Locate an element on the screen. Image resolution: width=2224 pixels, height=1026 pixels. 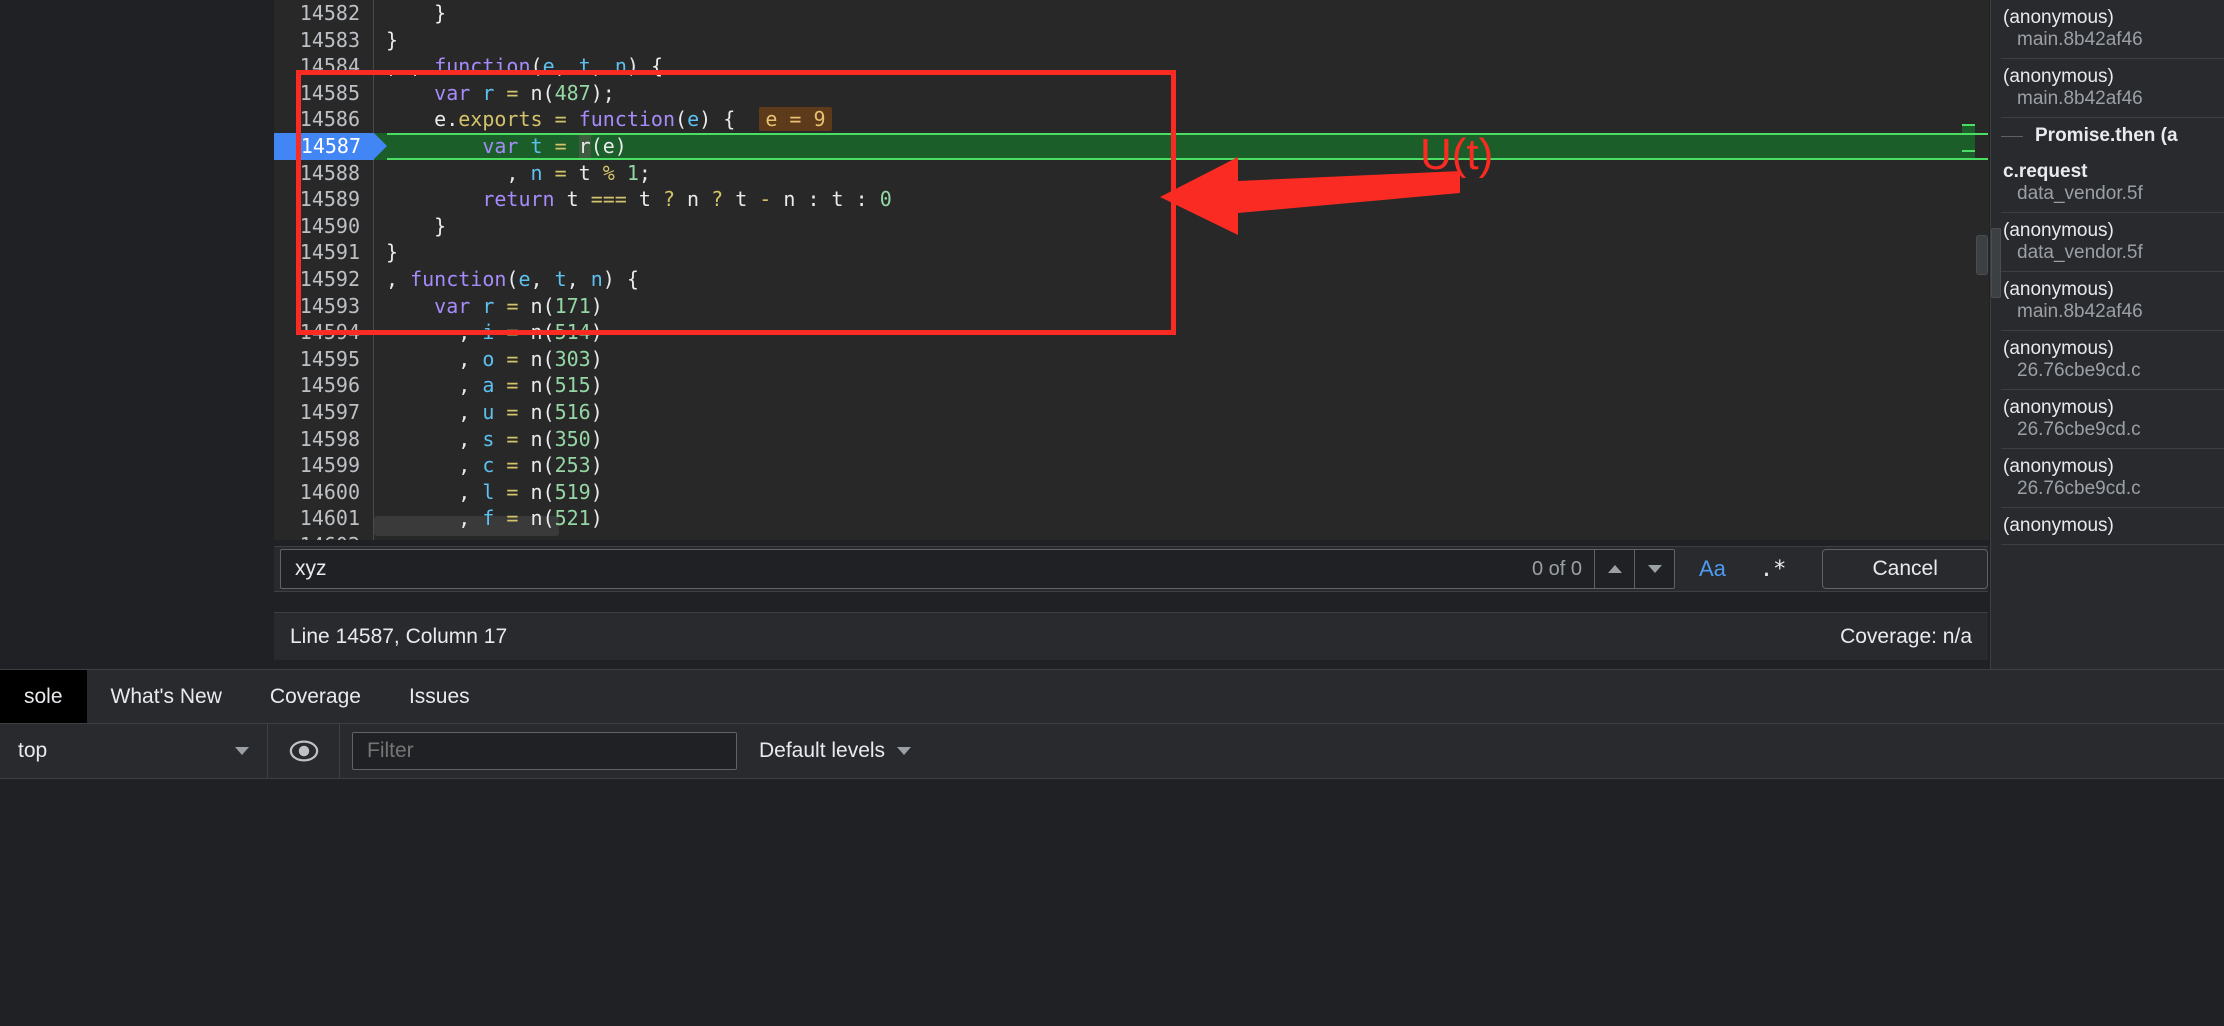
search-input is located at coordinates (906, 569).